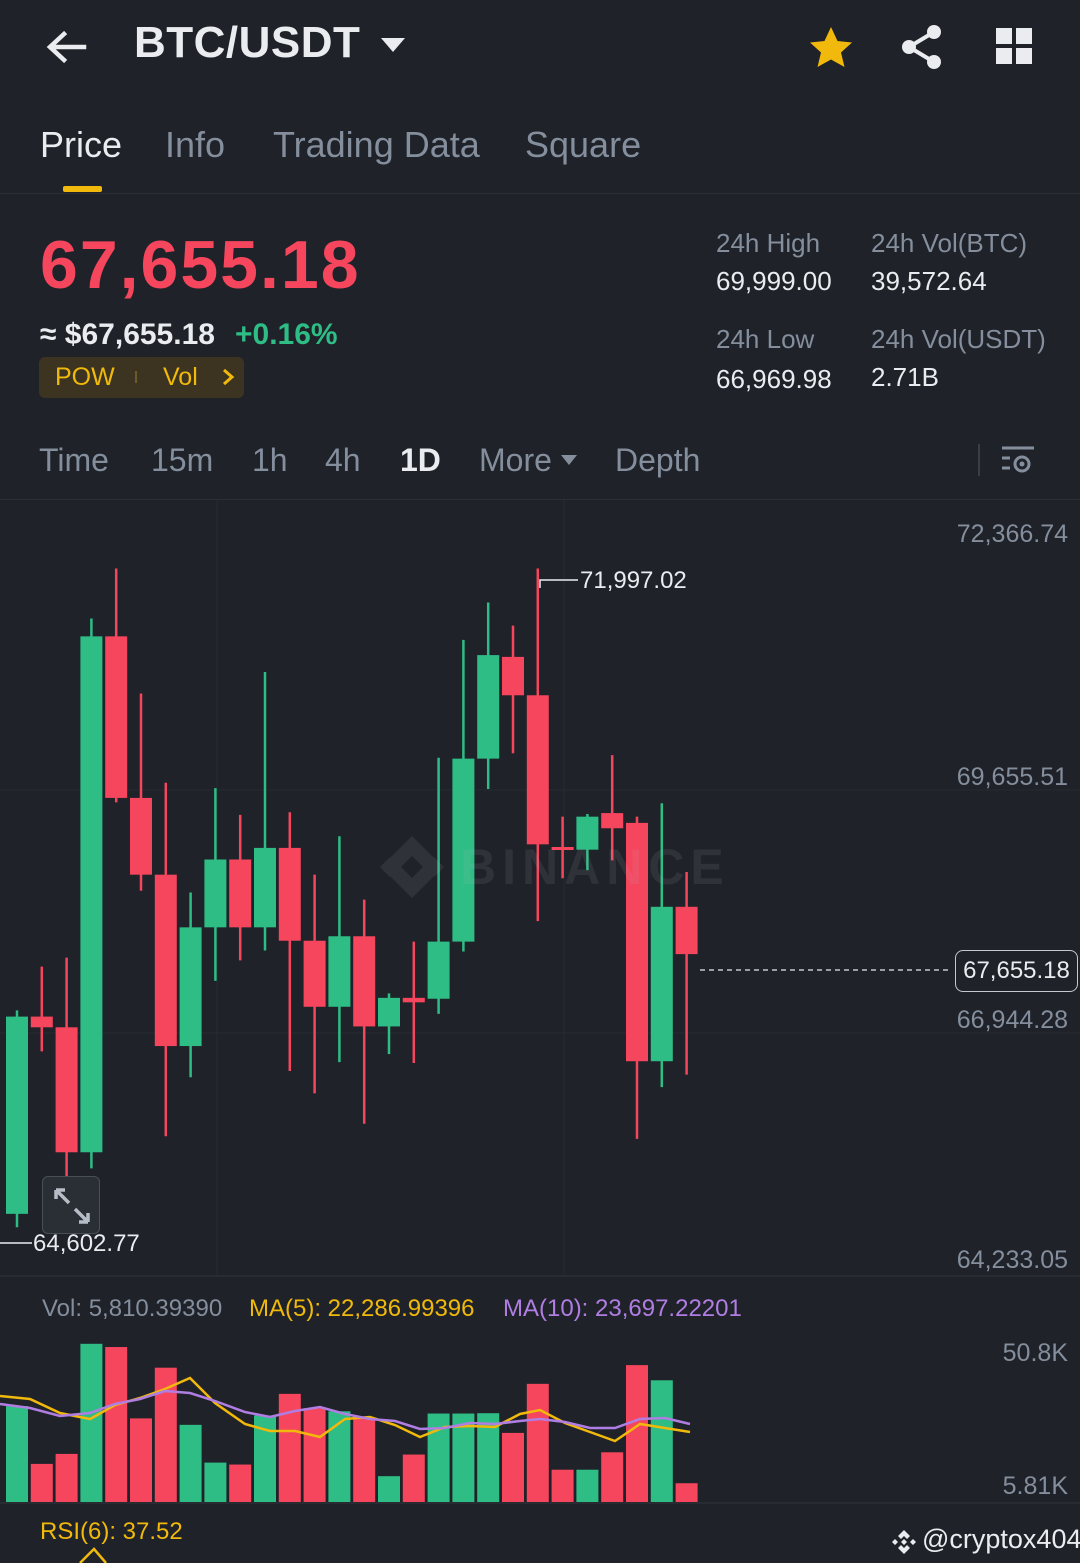 The image size is (1080, 1563). I want to click on highest-price-marker: 71,997.02, so click(633, 580).